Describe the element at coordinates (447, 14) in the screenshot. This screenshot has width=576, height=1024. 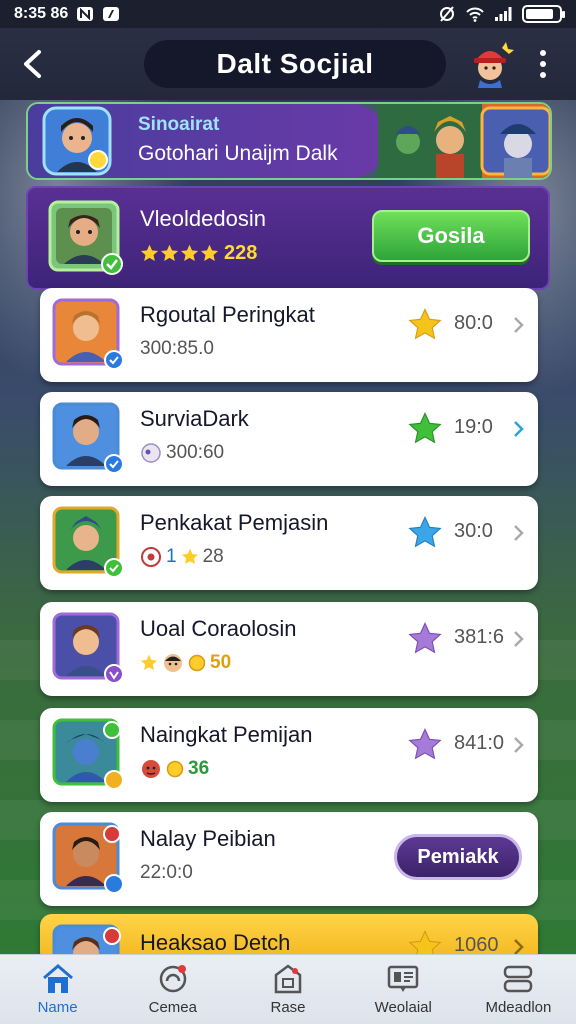
I see `alarm-icon` at that location.